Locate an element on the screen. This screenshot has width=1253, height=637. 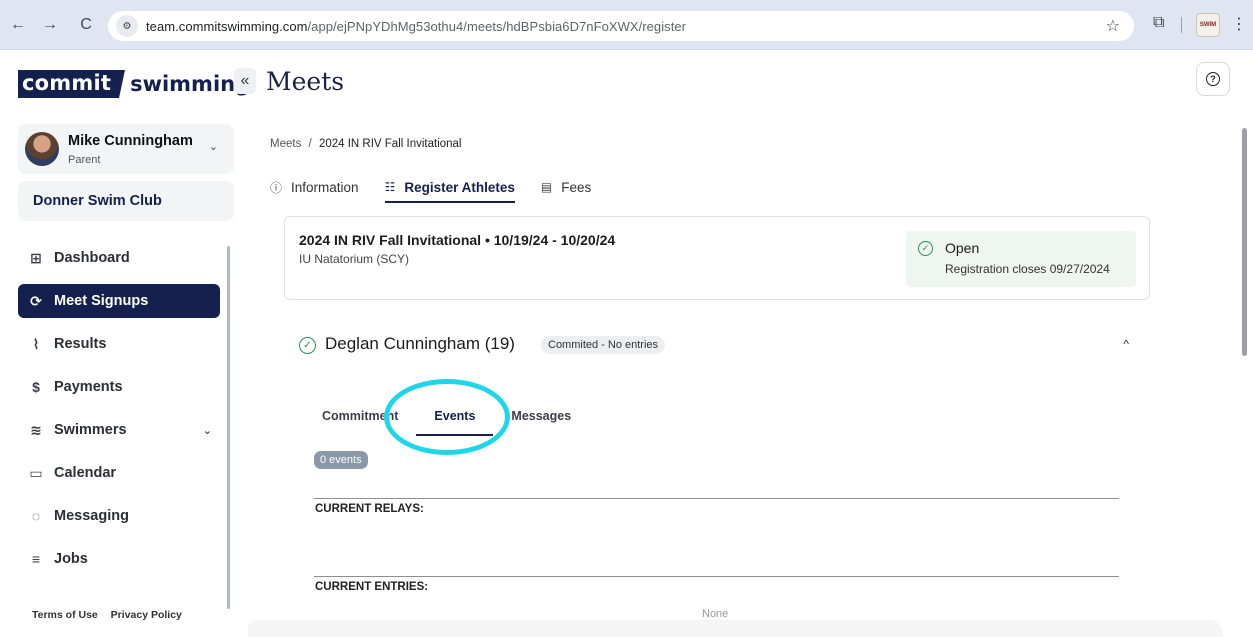
privacy-policy-link: Privacy Policy is located at coordinates (146, 615).